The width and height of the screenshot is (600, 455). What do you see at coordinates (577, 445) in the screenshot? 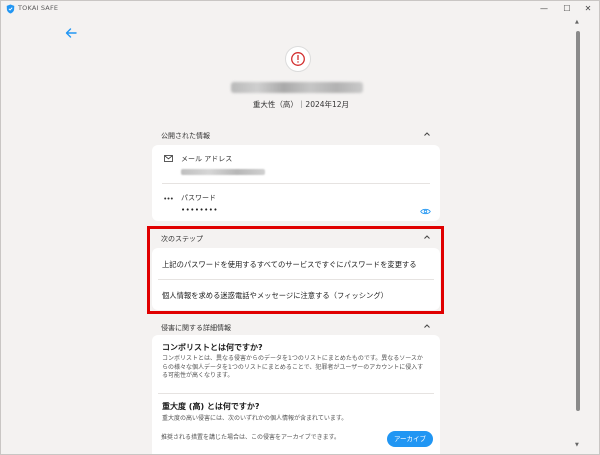
I see `scroll-down-arrow-icon: ▼` at bounding box center [577, 445].